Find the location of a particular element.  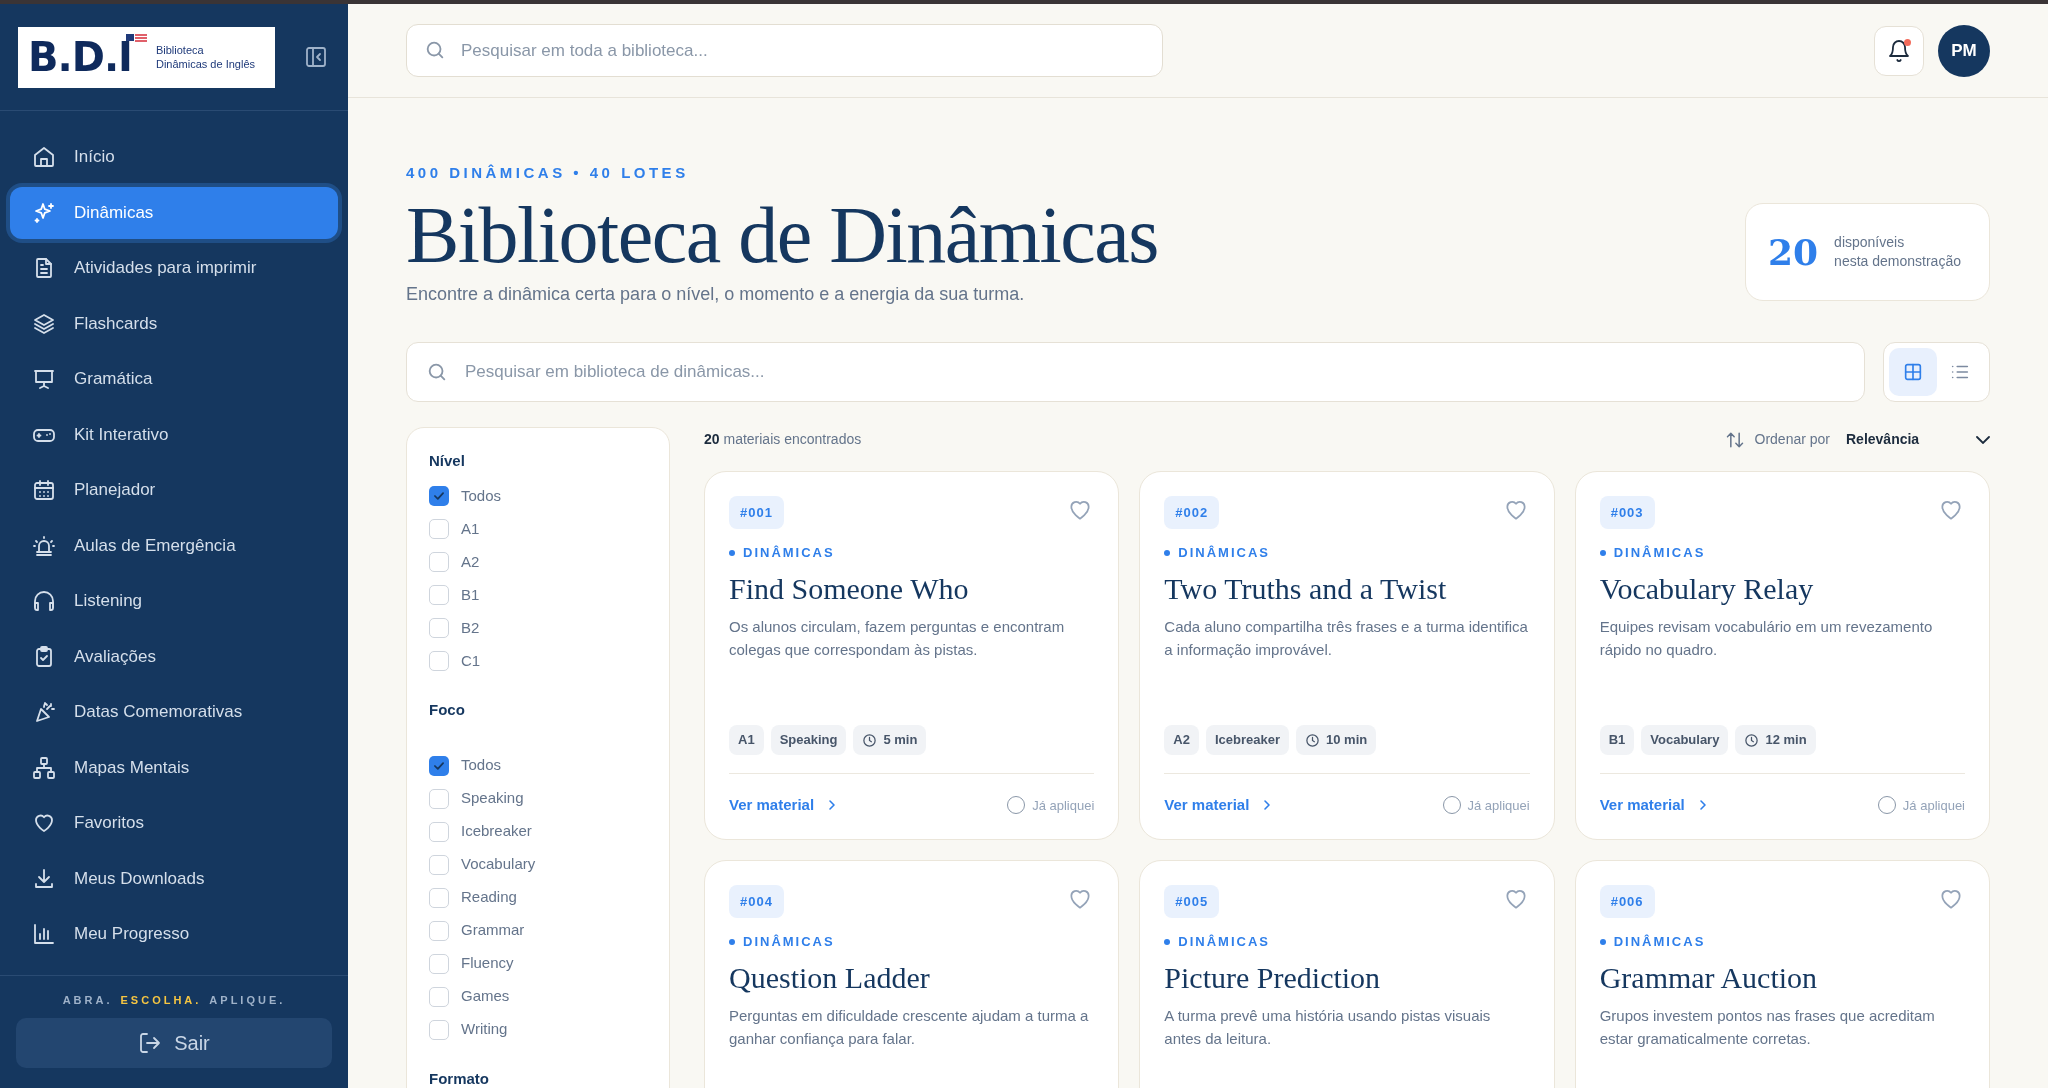

sidebar-item: Início is located at coordinates (174, 157).